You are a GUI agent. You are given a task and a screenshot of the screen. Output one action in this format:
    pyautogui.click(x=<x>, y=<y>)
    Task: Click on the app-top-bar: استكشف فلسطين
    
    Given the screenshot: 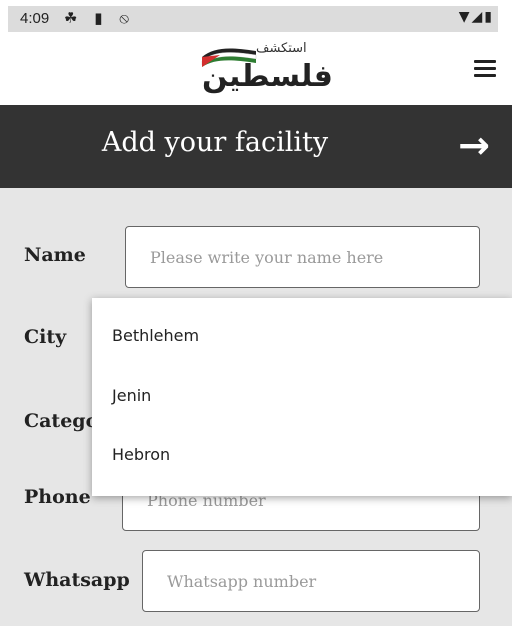 What is the action you would take?
    pyautogui.click(x=256, y=71)
    